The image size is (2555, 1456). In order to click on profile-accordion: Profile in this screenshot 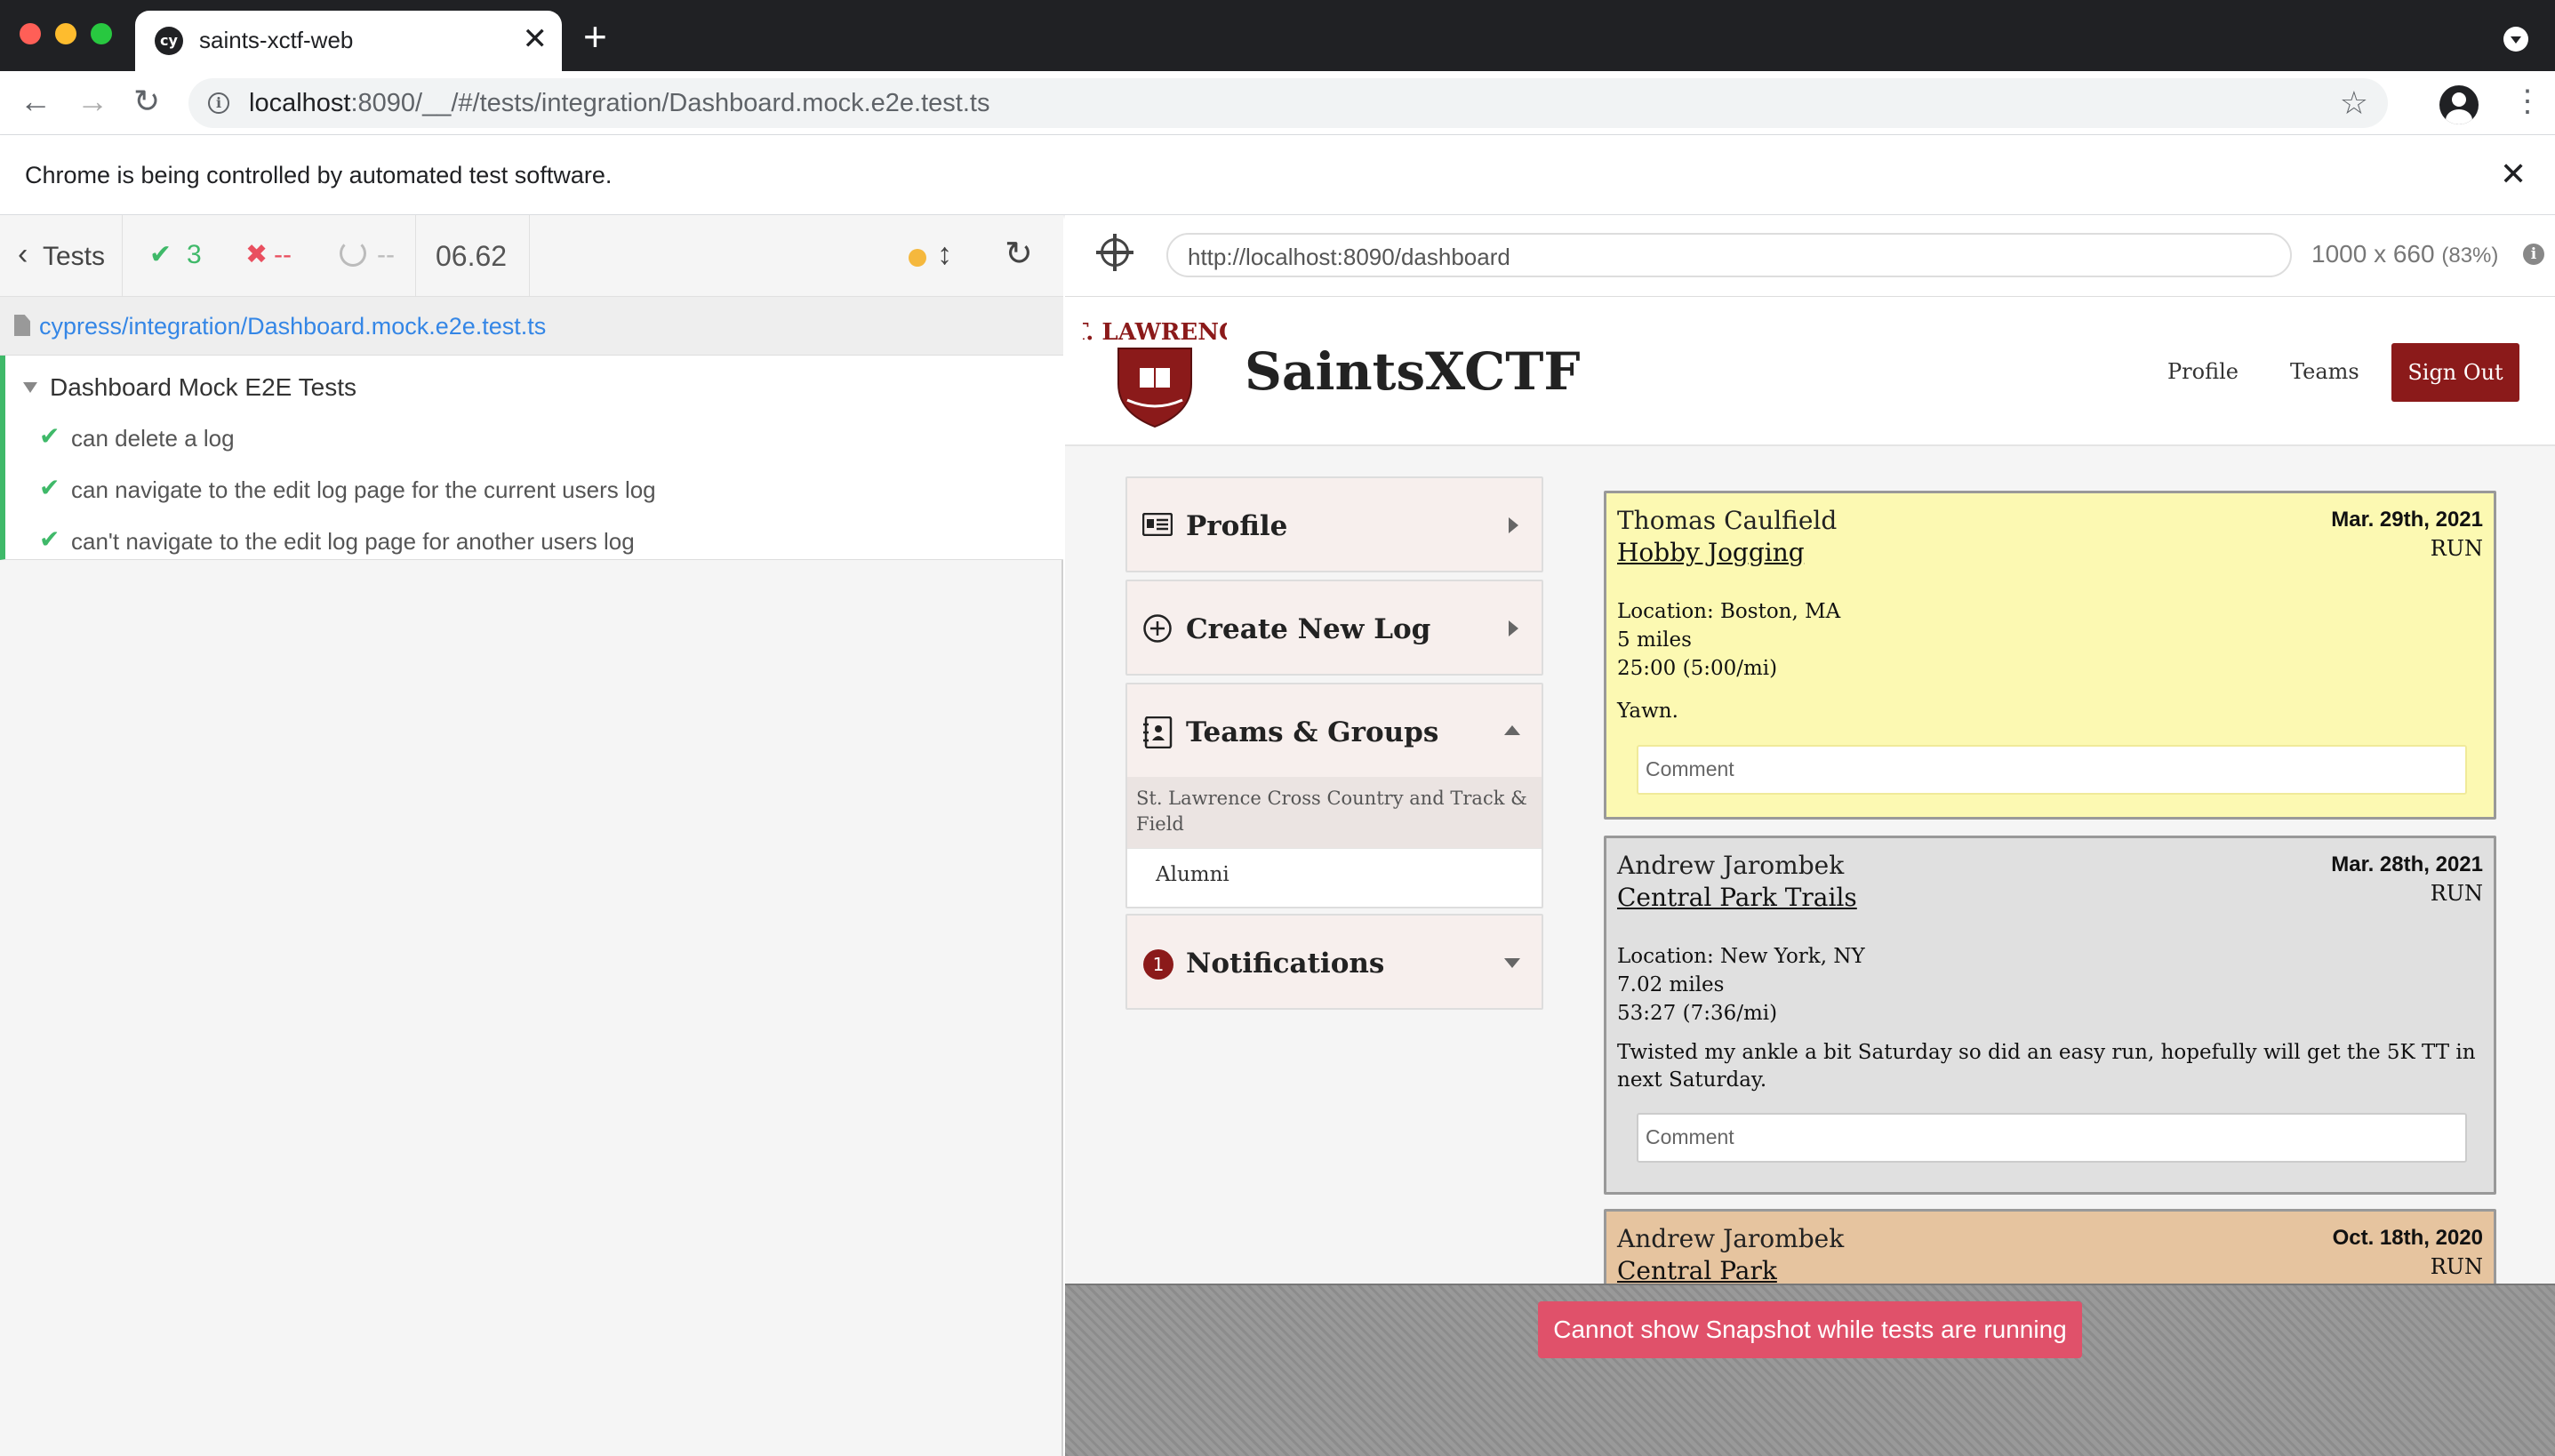, I will do `click(1334, 524)`.